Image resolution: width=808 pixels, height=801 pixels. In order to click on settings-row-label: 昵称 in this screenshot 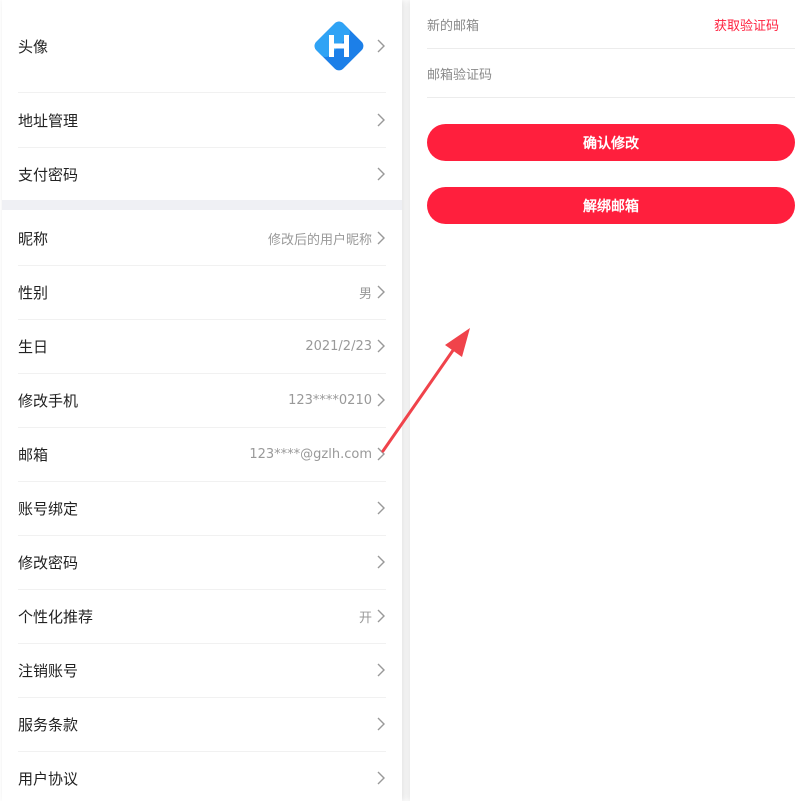, I will do `click(33, 238)`.